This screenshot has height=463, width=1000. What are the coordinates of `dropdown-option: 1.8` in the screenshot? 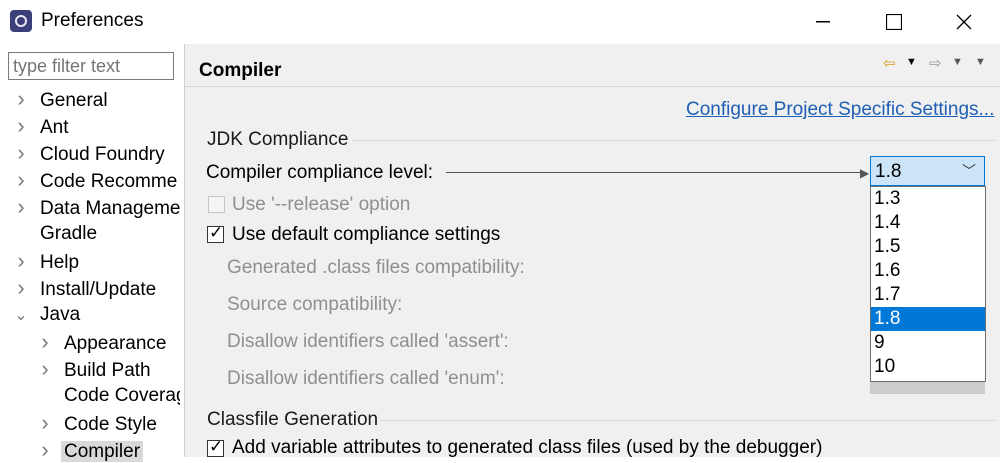 It's located at (928, 319).